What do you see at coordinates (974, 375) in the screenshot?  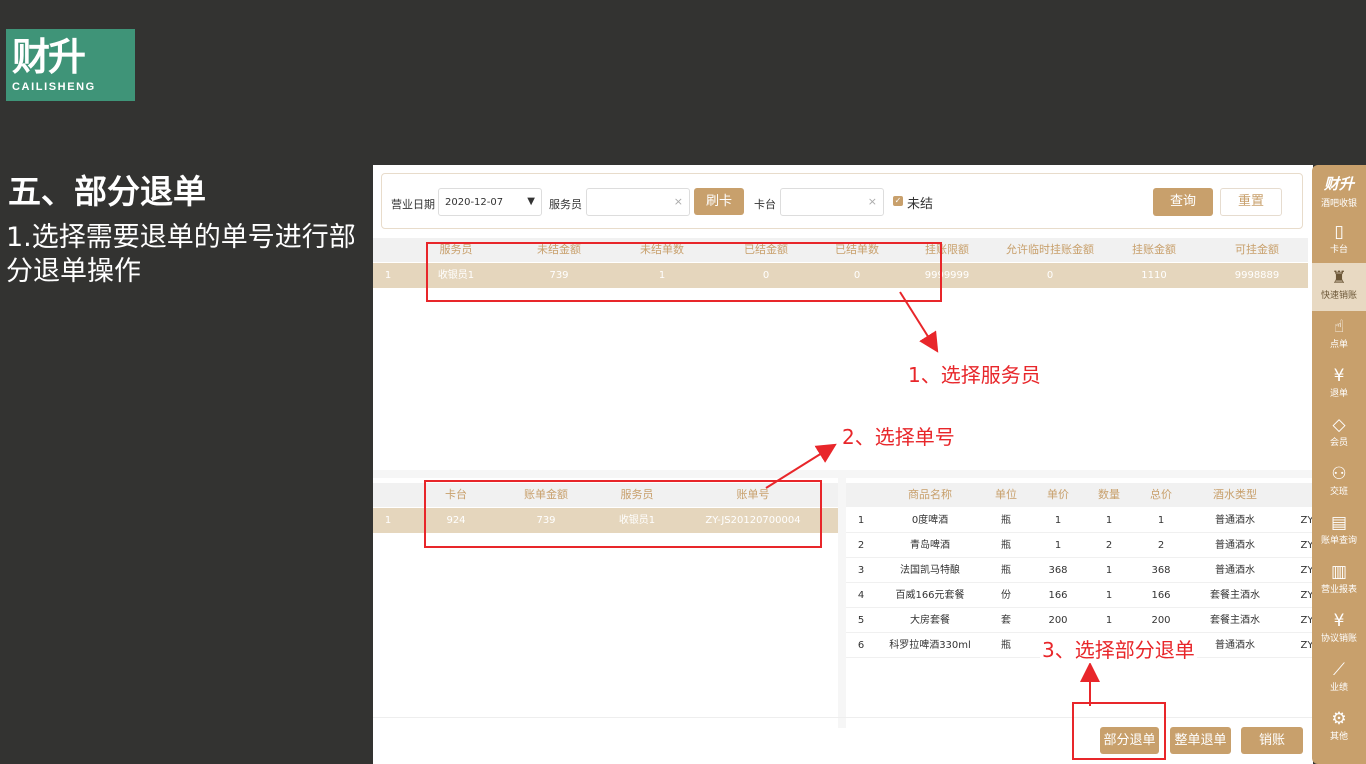 I see `annotation-step1: 1、选择服务员` at bounding box center [974, 375].